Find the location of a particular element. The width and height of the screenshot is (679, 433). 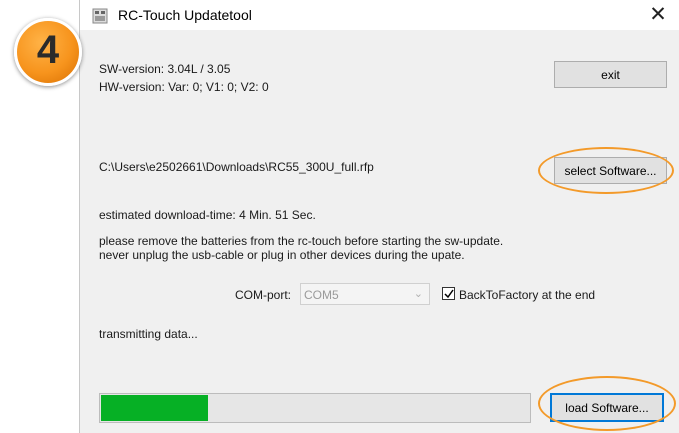

back-to-factory-label: BackToFactory at the end is located at coordinates (527, 295).